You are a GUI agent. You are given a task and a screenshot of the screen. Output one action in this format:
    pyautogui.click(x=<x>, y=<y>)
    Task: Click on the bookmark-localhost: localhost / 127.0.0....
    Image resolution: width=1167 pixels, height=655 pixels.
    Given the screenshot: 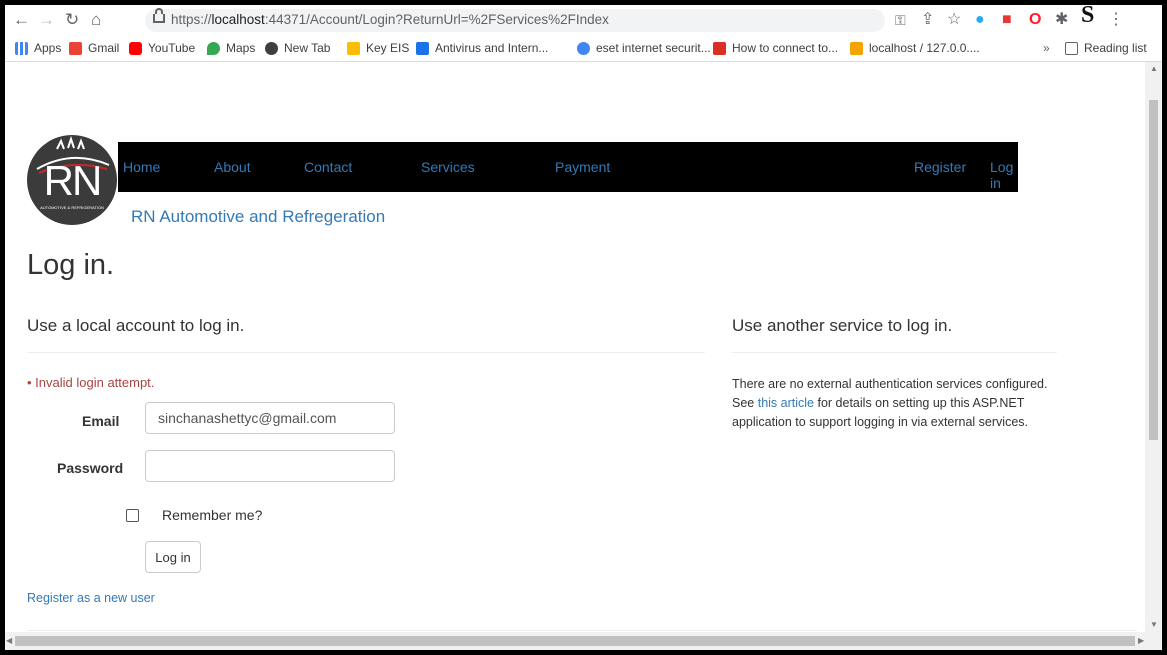 What is the action you would take?
    pyautogui.click(x=915, y=48)
    